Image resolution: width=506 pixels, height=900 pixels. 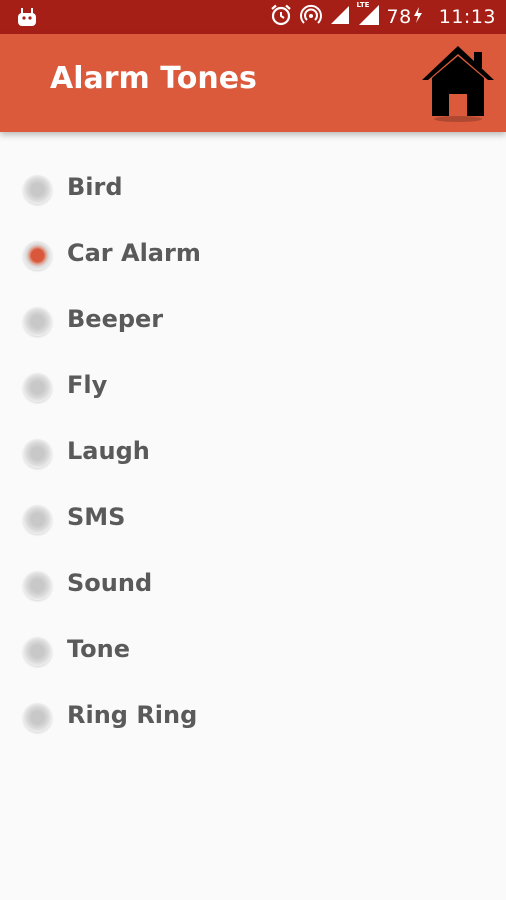 What do you see at coordinates (340, 17) in the screenshot?
I see `signal-icon` at bounding box center [340, 17].